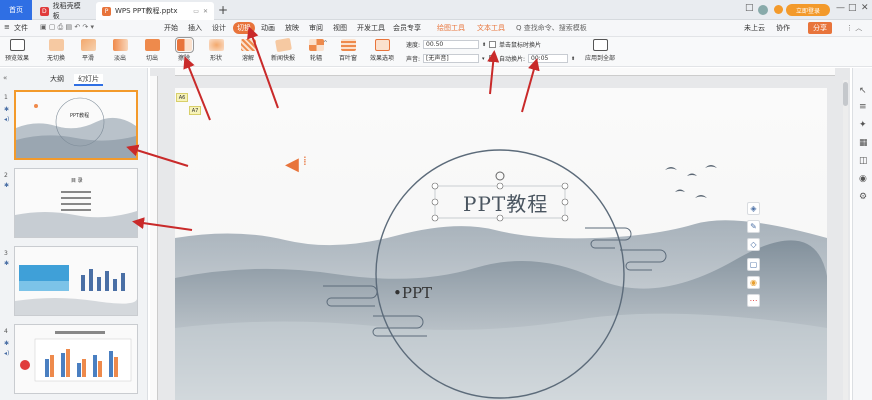 The image size is (872, 400). I want to click on apply-all-button: 应用到全部, so click(600, 52).